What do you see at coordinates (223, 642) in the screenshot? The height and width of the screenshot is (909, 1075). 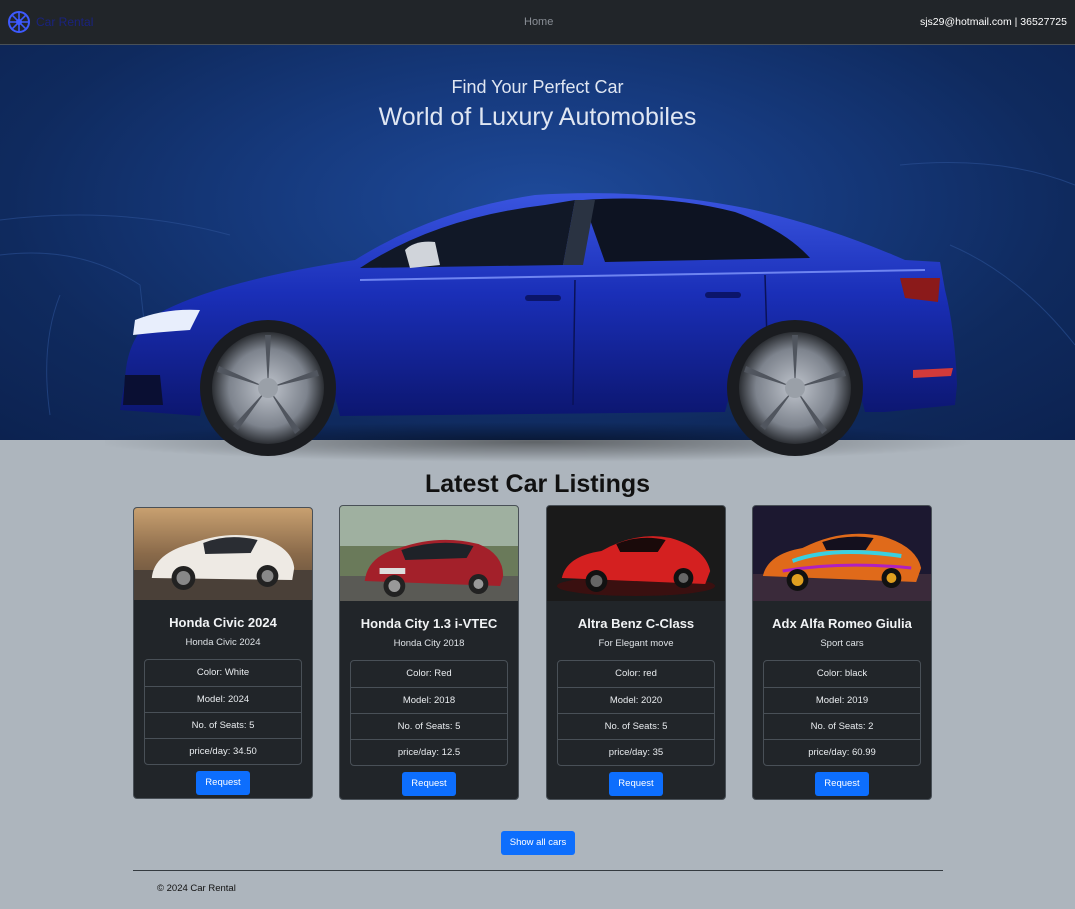 I see `car-description: Honda Civic 2024` at bounding box center [223, 642].